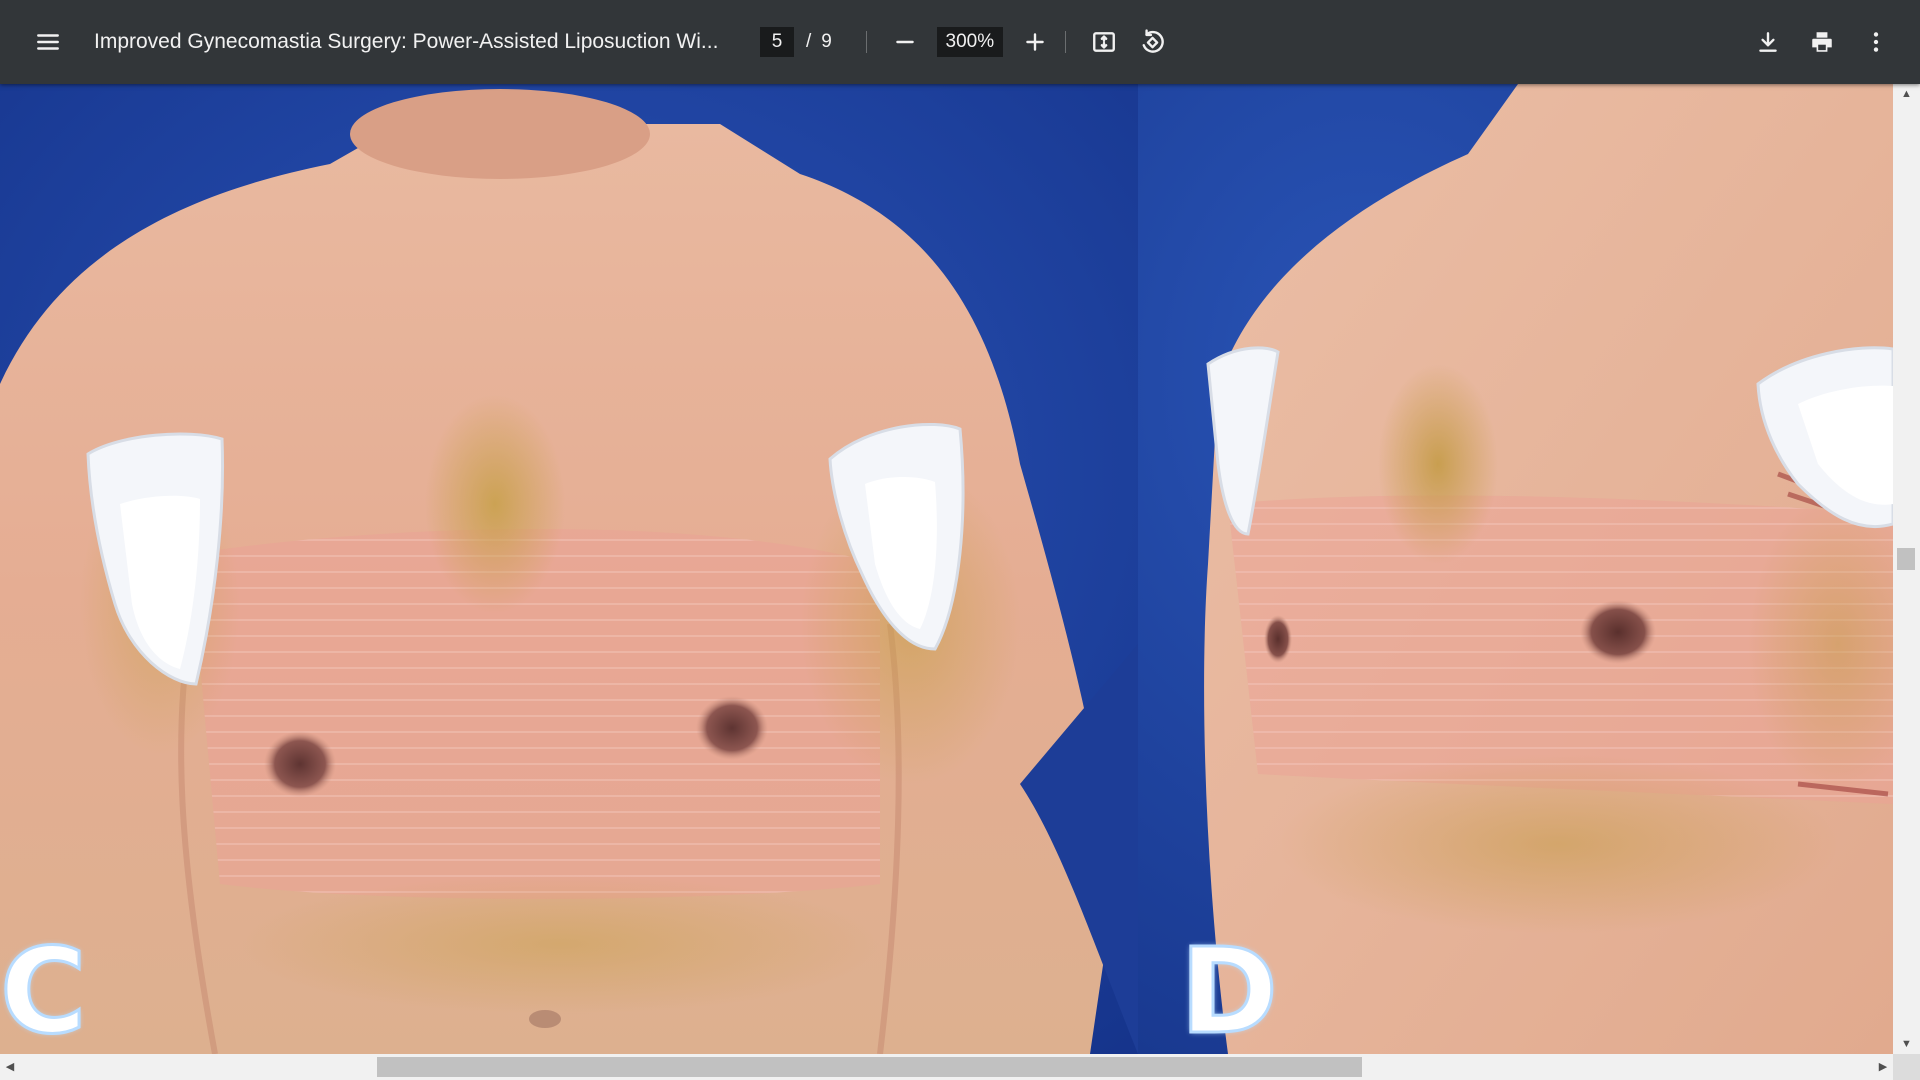 This screenshot has height=1080, width=1920. Describe the element at coordinates (1229, 988) in the screenshot. I see `panel-label-d: D` at that location.